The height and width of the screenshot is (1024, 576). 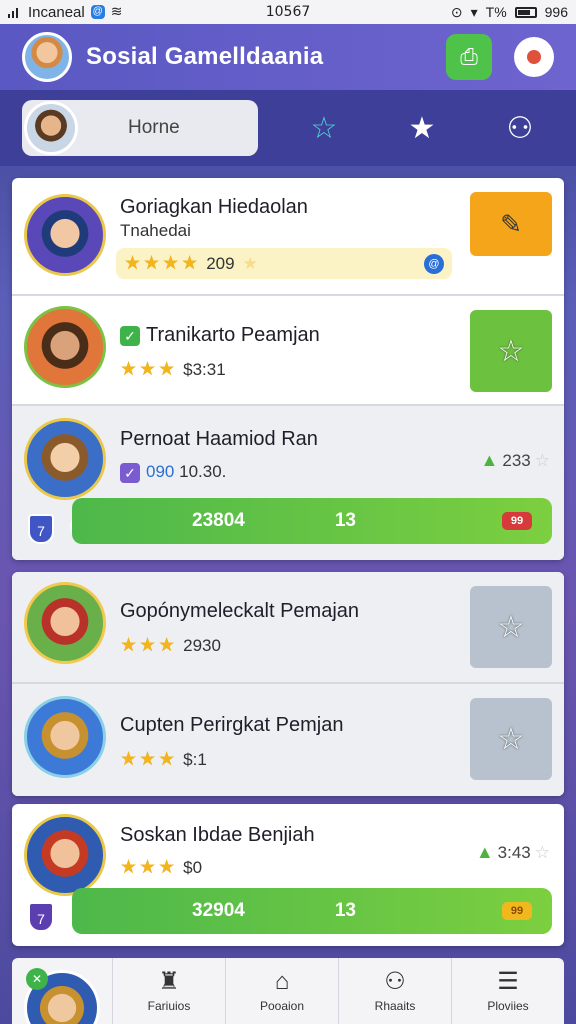 I want to click on delta-value: 3:43, so click(x=514, y=852).